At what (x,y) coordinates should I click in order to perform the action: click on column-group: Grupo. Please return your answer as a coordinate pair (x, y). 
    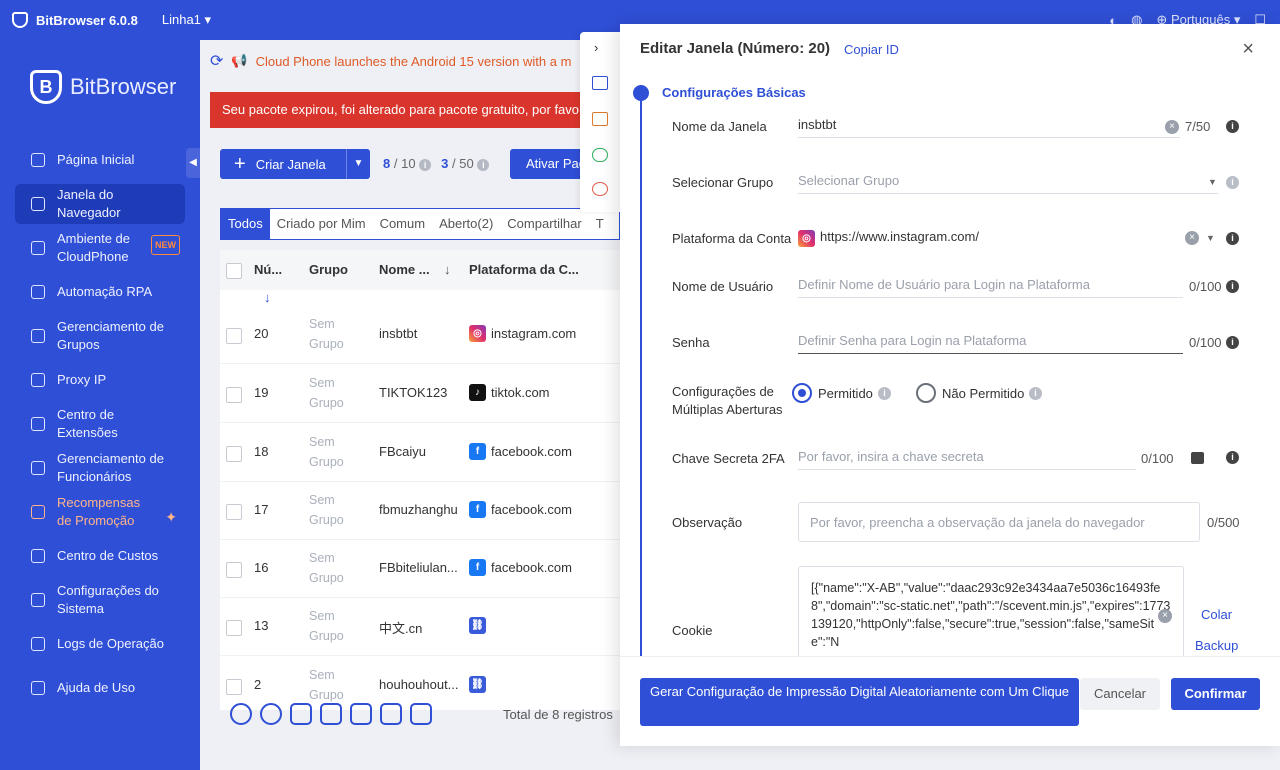
    Looking at the image, I should click on (328, 269).